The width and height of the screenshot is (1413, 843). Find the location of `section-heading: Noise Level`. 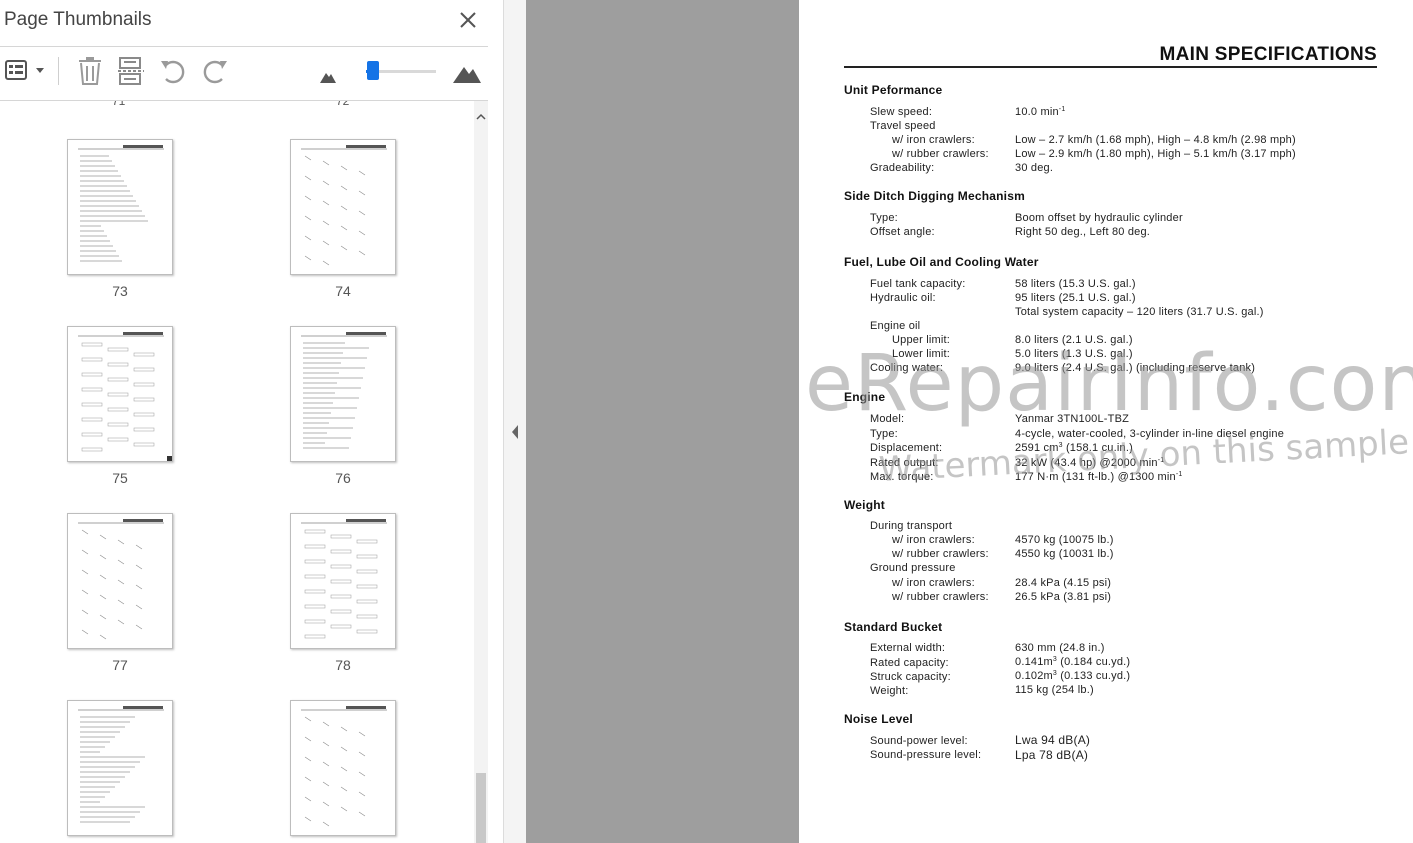

section-heading: Noise Level is located at coordinates (878, 719).